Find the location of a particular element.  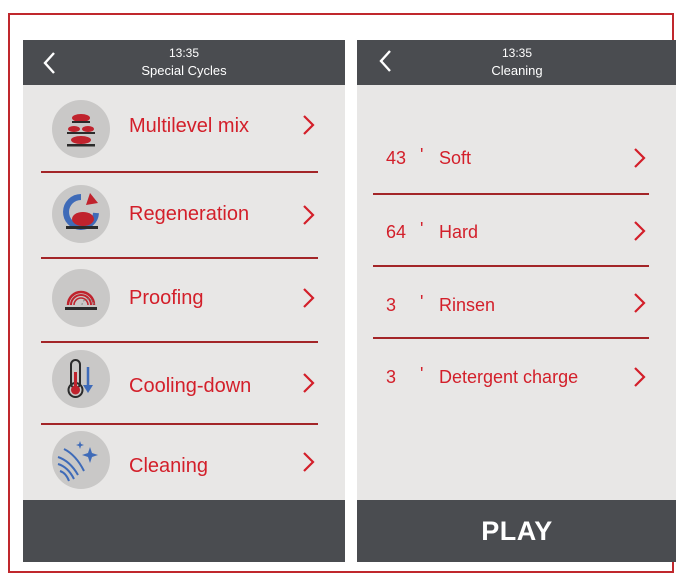

menu-item-regeneration: Regeneration is located at coordinates (184, 215).